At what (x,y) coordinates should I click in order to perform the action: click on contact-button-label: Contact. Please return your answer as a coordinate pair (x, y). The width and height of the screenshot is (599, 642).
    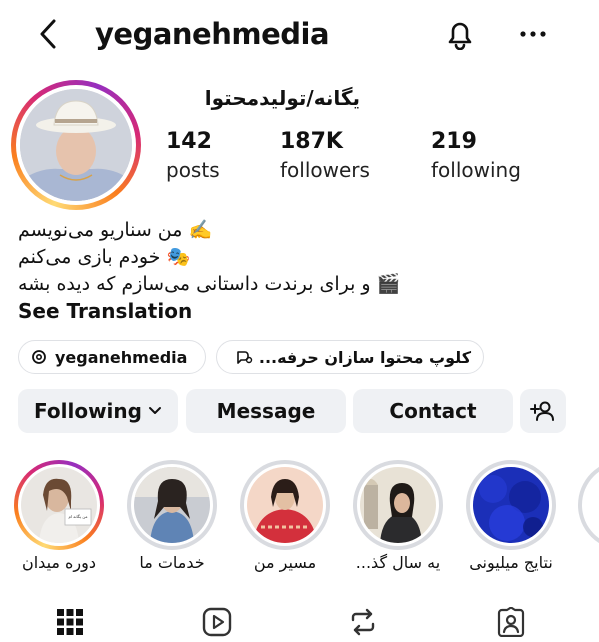
    Looking at the image, I should click on (433, 411).